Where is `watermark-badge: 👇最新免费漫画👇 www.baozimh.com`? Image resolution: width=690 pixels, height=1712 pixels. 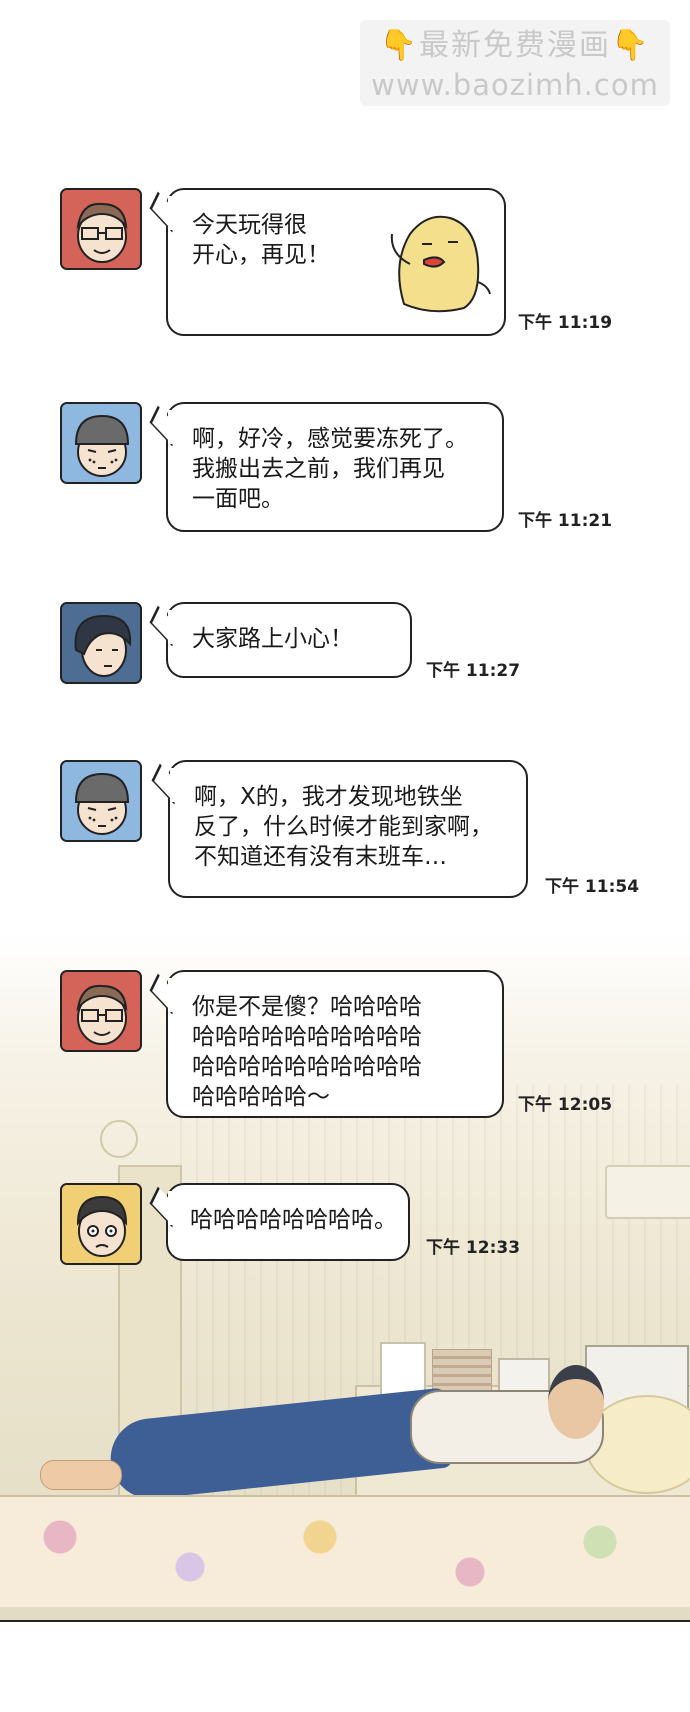 watermark-badge: 👇最新免费漫画👇 www.baozimh.com is located at coordinates (515, 63).